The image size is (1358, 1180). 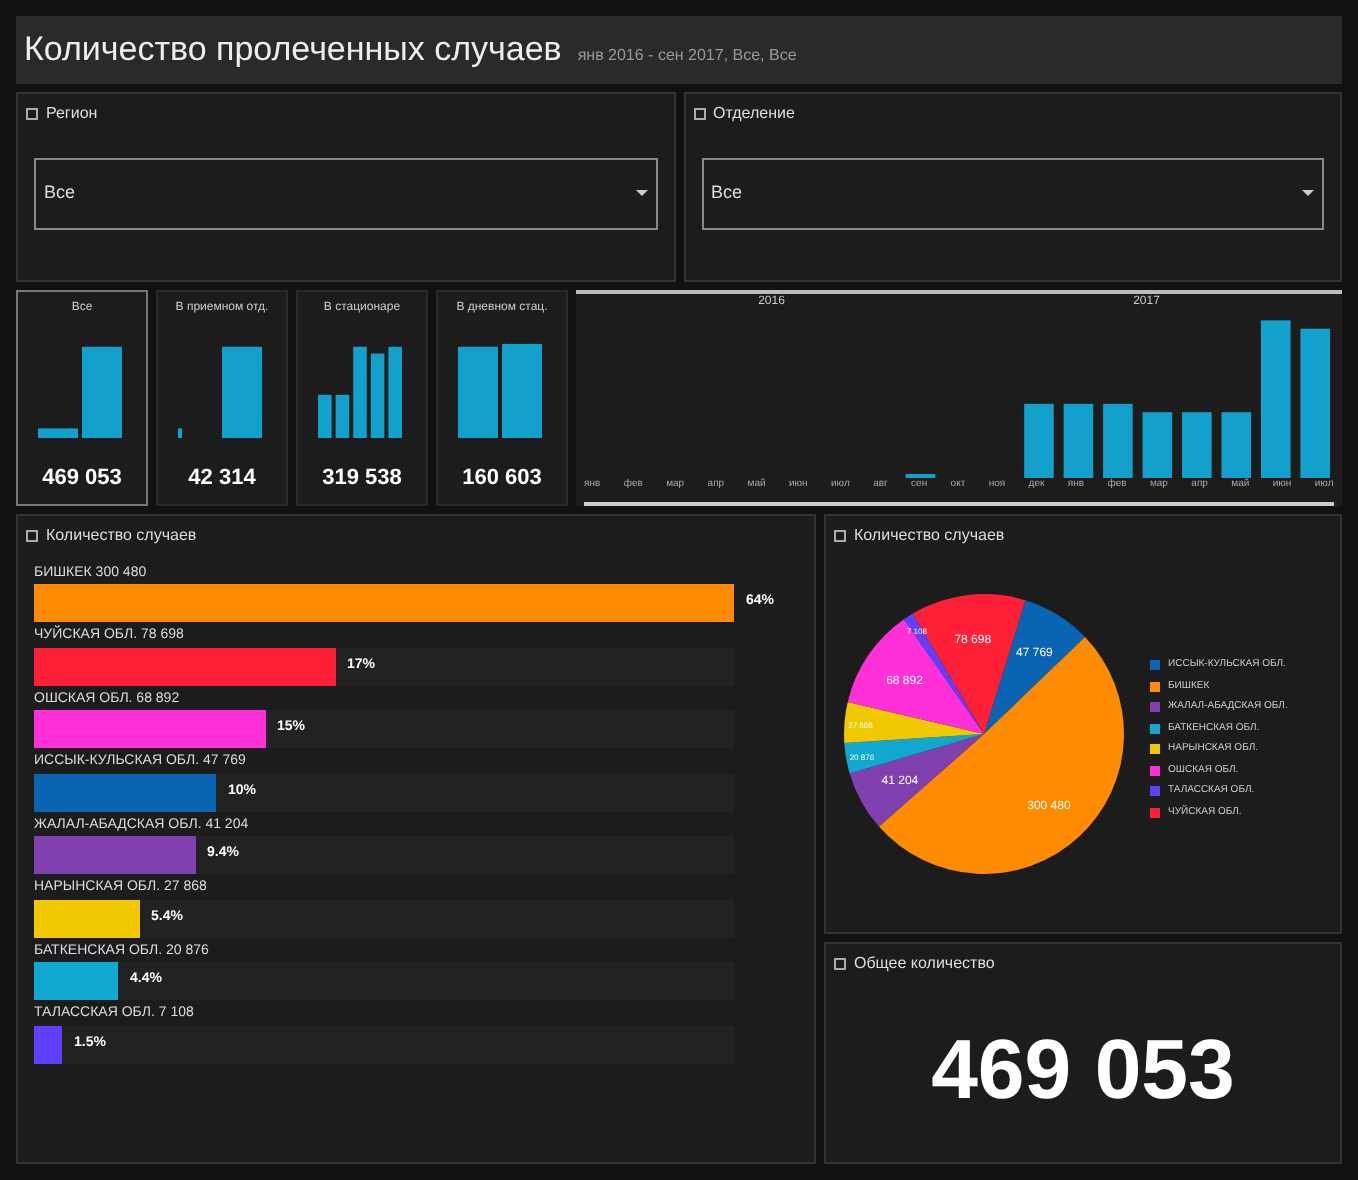 What do you see at coordinates (754, 113) in the screenshot?
I see `panel-title: Отделение` at bounding box center [754, 113].